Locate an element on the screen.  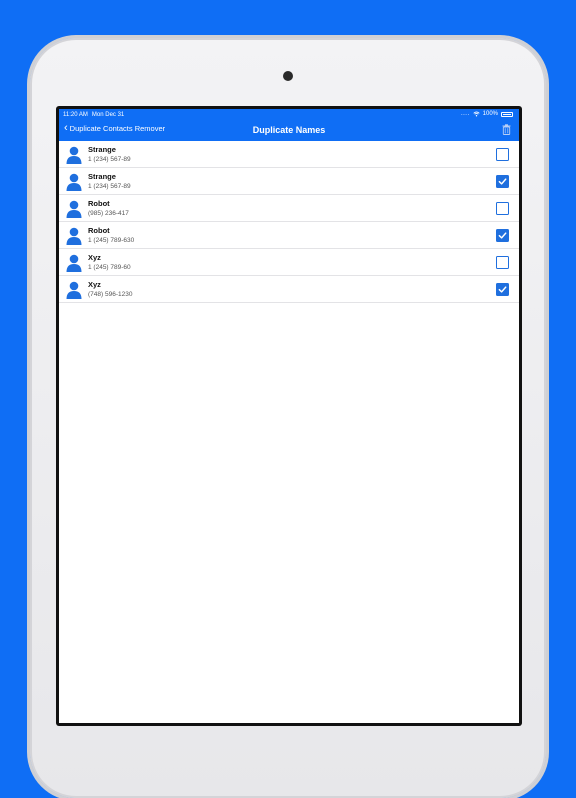
wifi-icon is located at coordinates (476, 114).